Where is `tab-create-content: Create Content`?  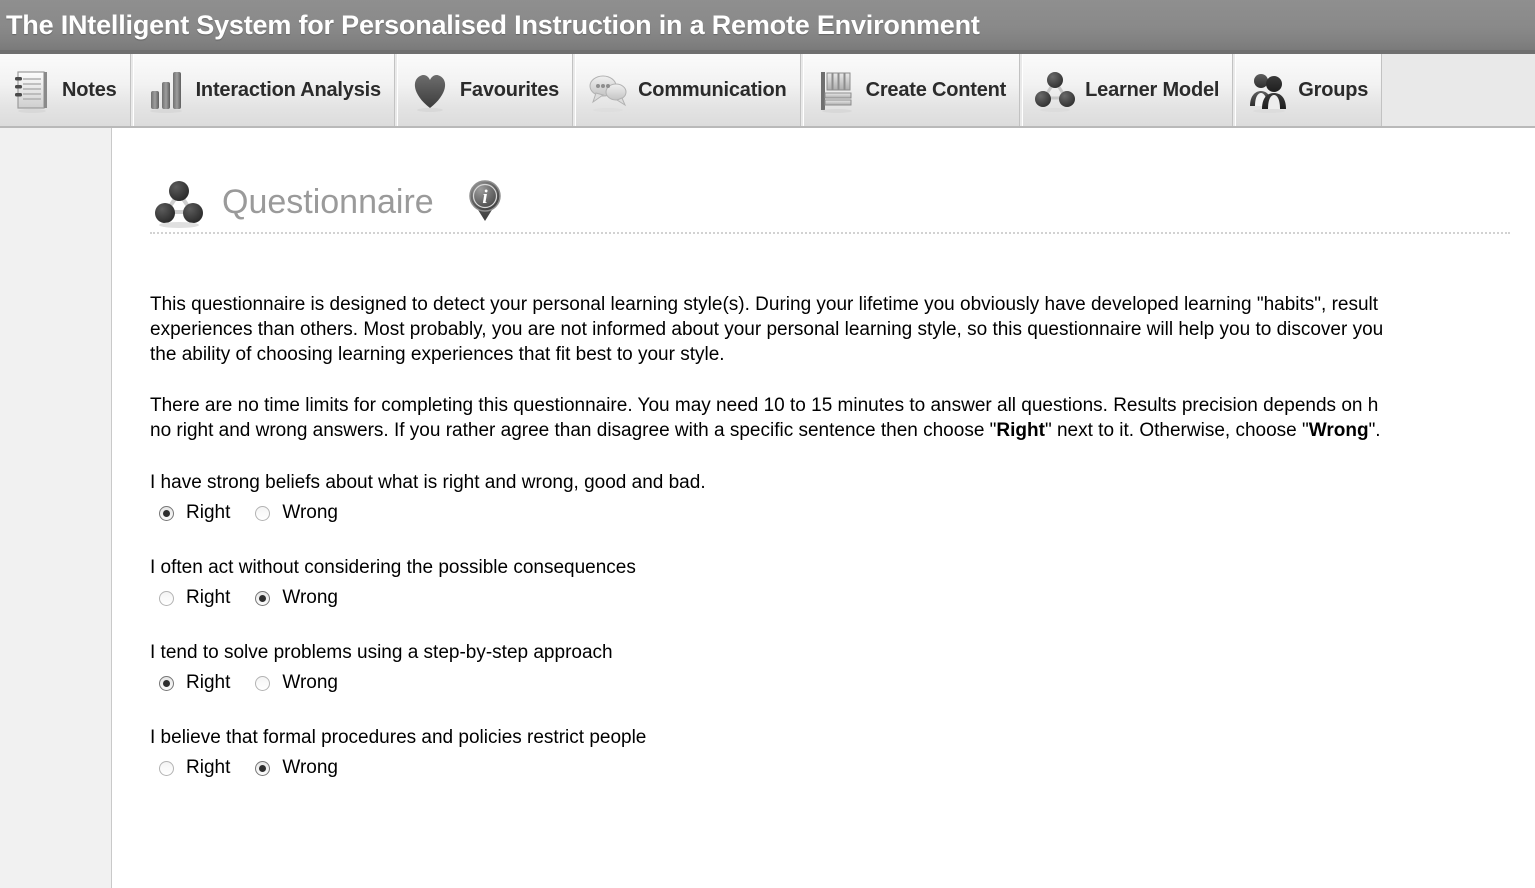 tab-create-content: Create Content is located at coordinates (911, 90).